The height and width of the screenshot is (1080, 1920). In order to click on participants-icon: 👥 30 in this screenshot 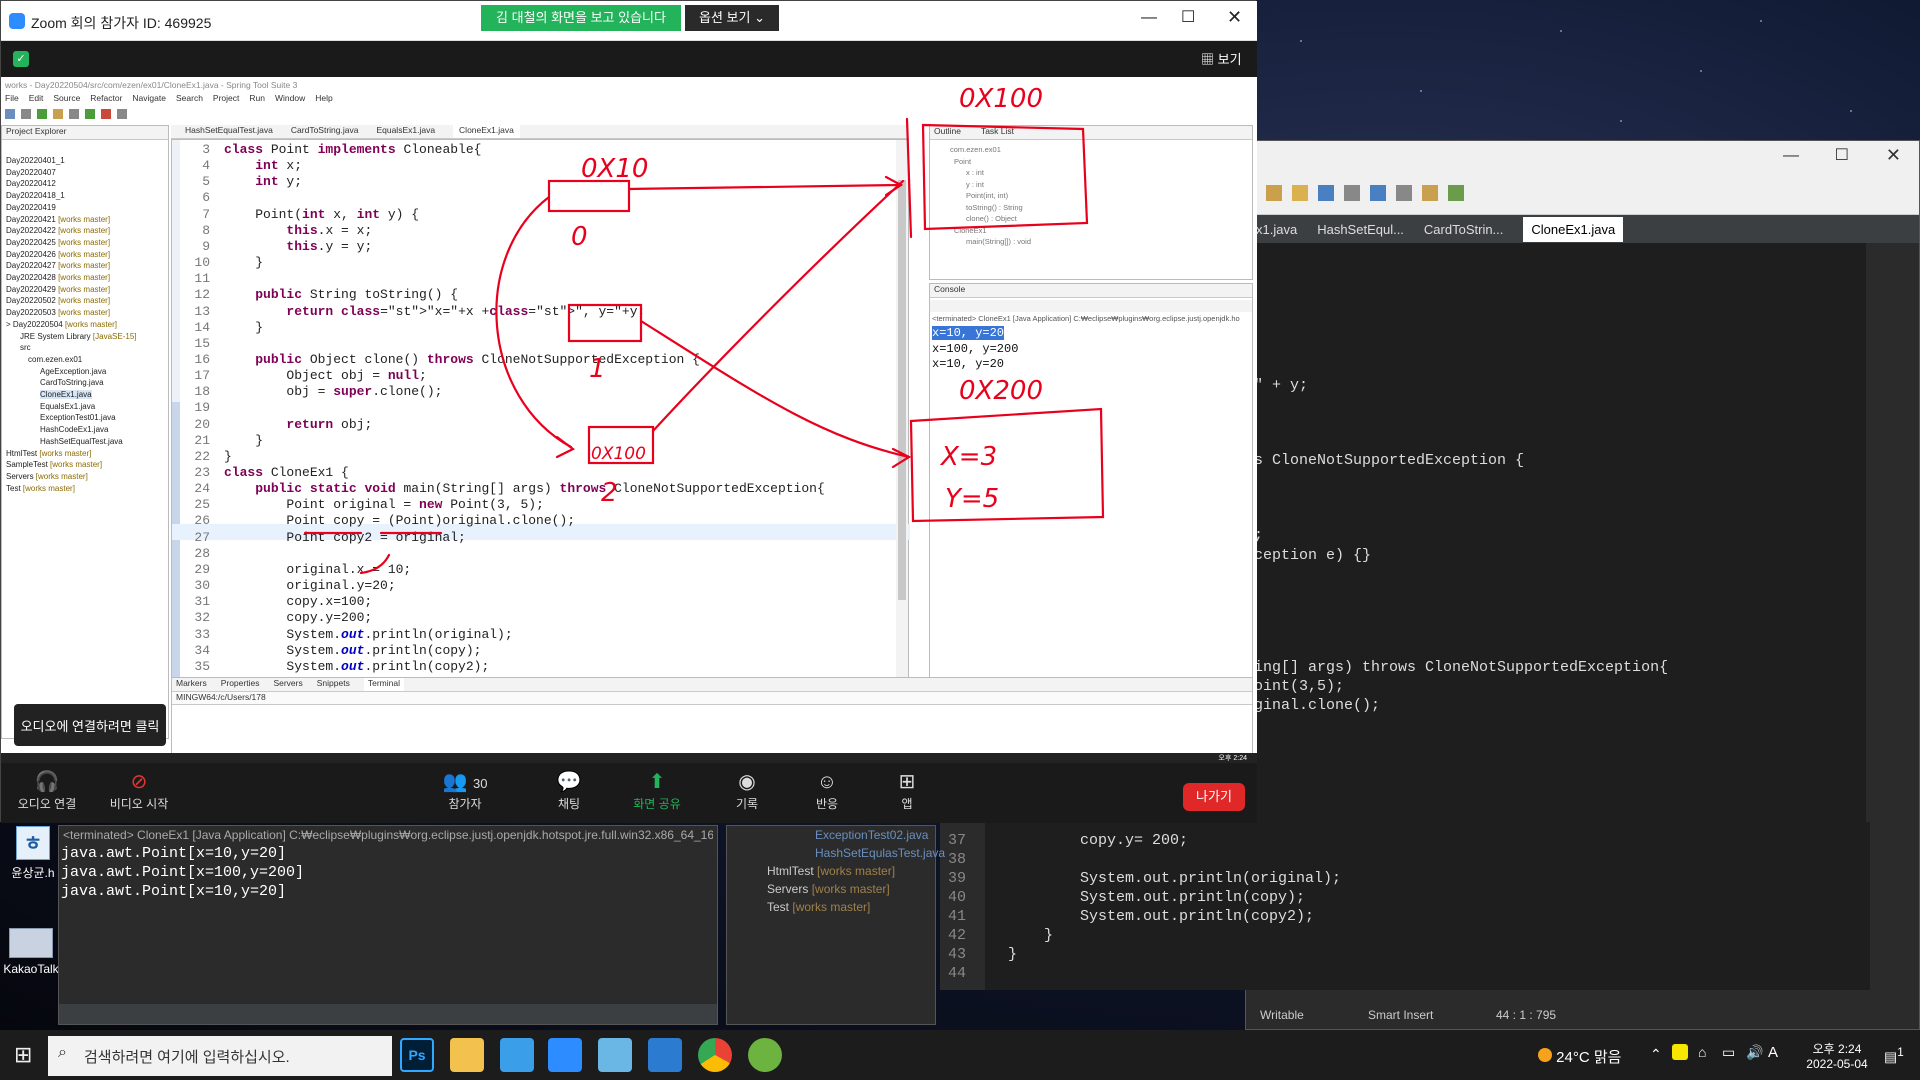, I will do `click(465, 782)`.